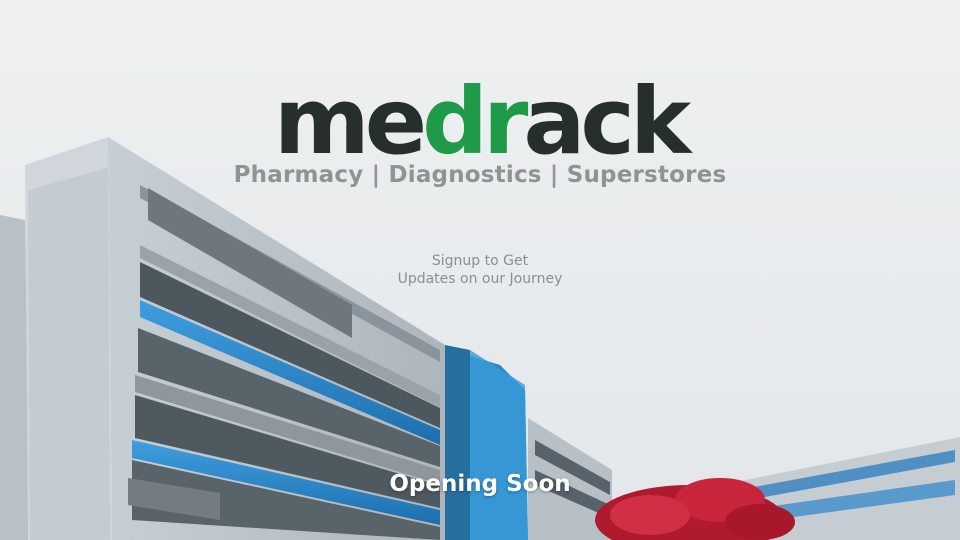  I want to click on logo-text-ack: ack, so click(607, 121).